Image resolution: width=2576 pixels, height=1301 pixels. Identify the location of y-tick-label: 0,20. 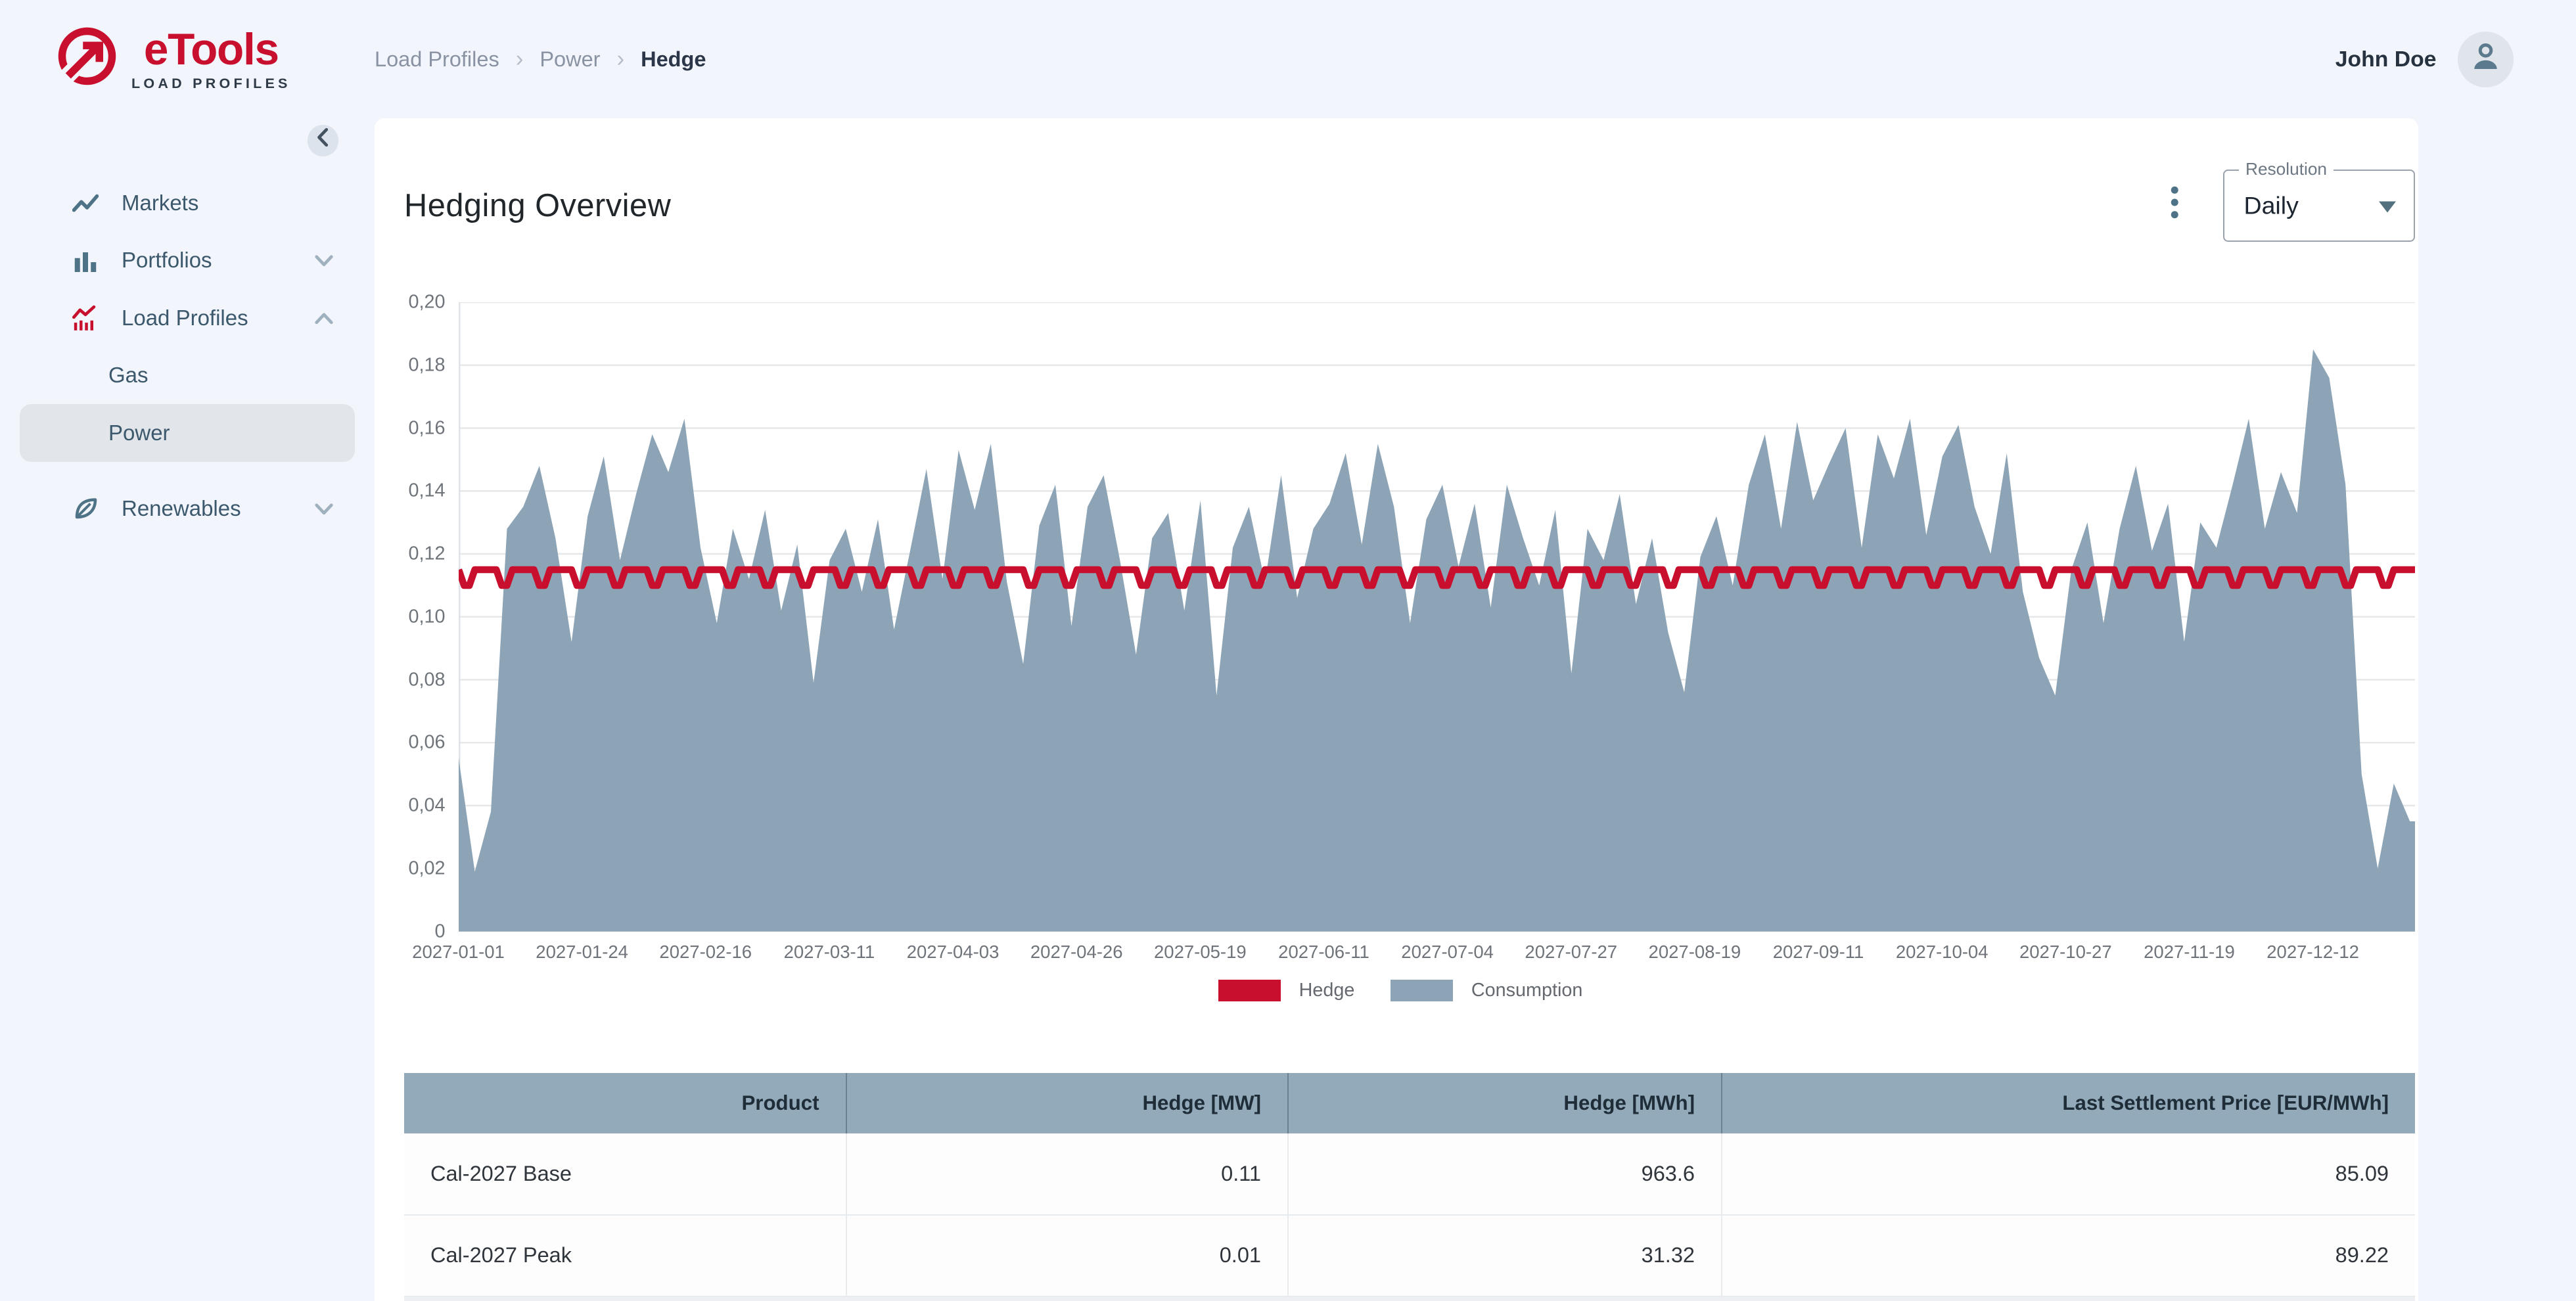
(427, 302).